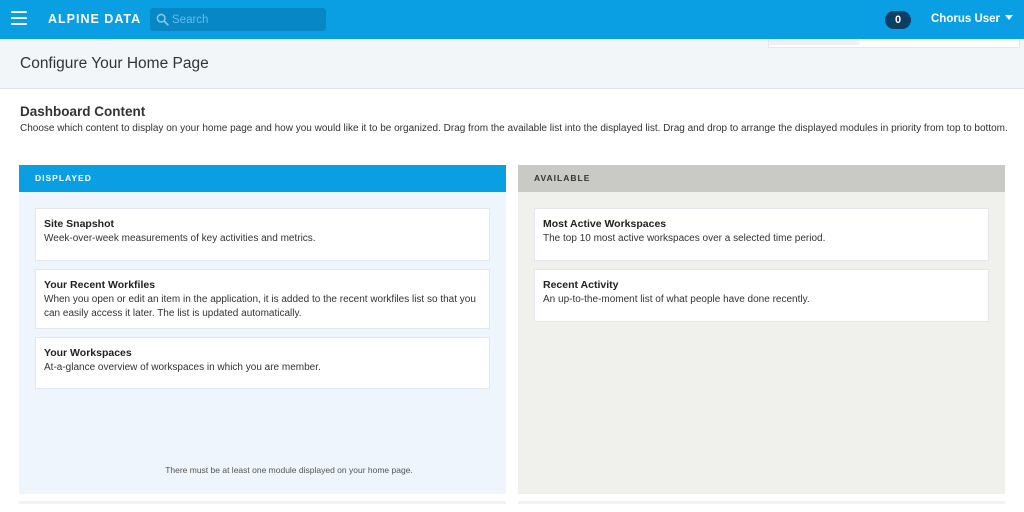 The height and width of the screenshot is (512, 1024). I want to click on user-menu: Chorus User, so click(972, 19).